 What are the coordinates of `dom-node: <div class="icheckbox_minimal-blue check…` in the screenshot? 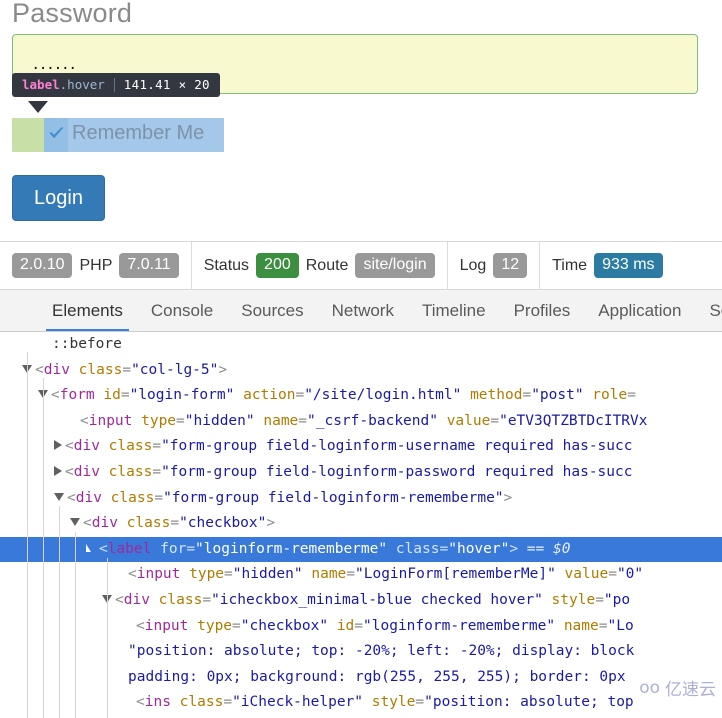 It's located at (361, 601).